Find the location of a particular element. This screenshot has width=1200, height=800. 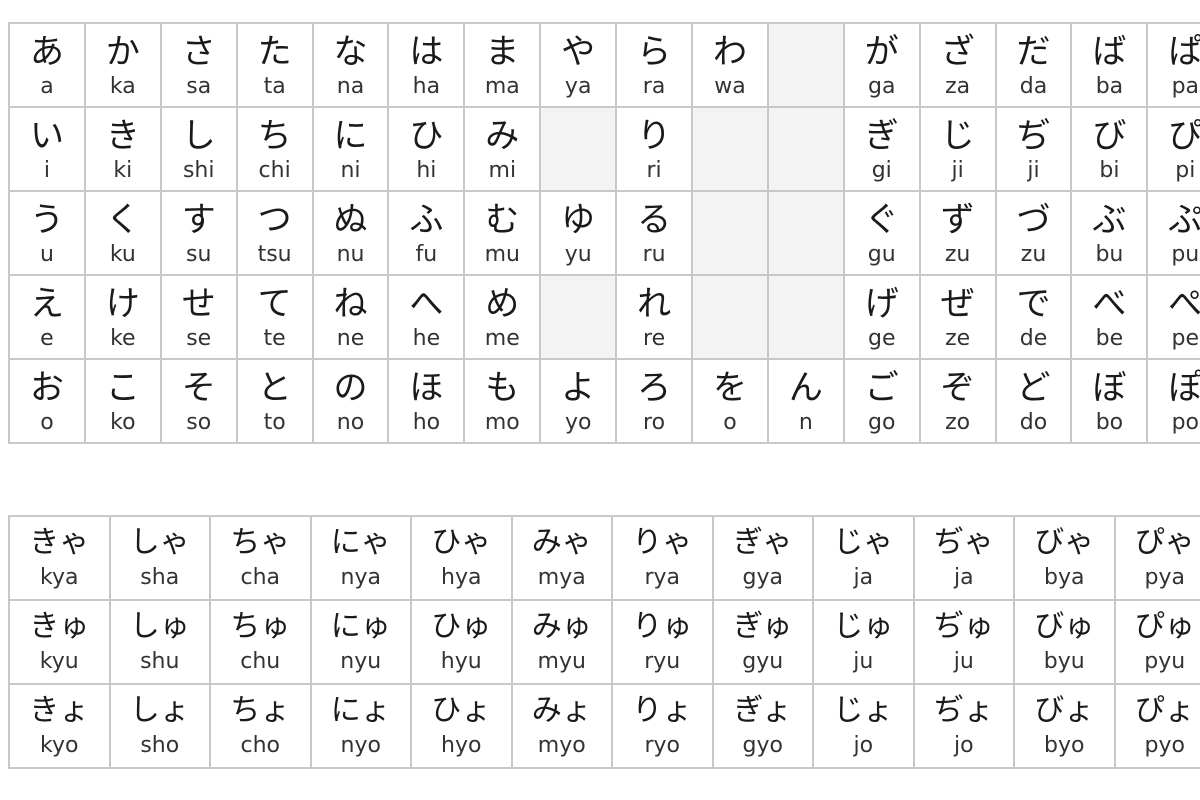

kana-character: び is located at coordinates (1109, 136).